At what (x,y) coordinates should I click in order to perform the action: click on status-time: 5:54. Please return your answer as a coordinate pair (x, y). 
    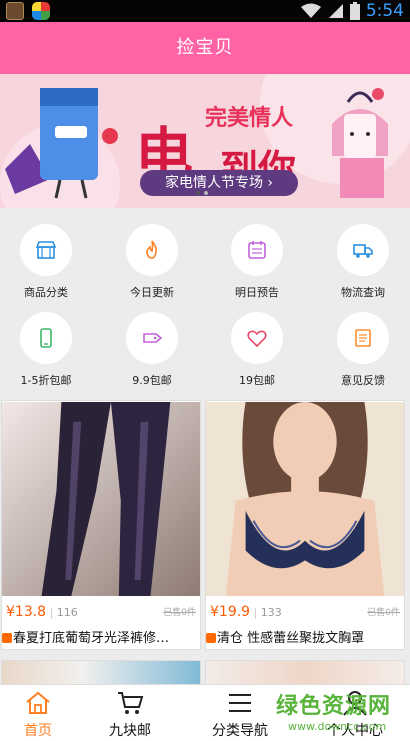
    Looking at the image, I should click on (384, 11).